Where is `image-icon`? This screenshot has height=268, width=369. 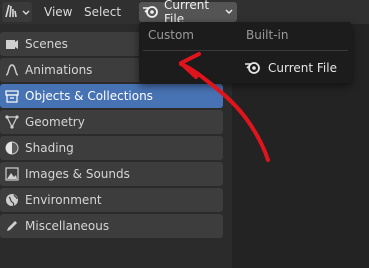 image-icon is located at coordinates (12, 174).